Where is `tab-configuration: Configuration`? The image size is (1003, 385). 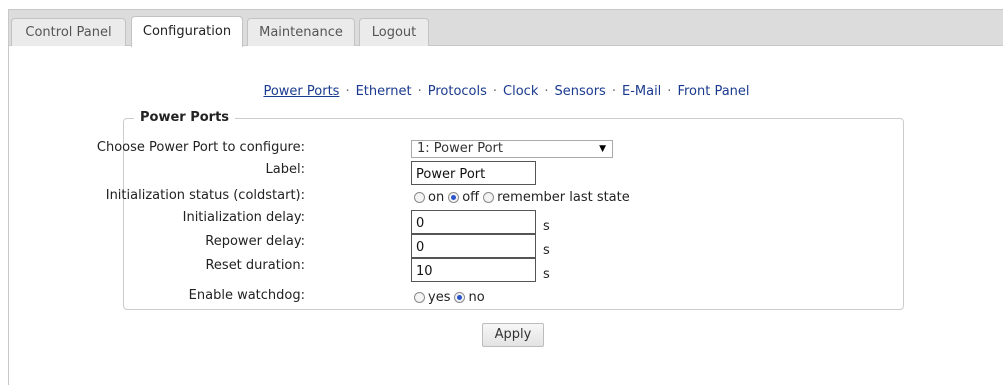
tab-configuration: Configuration is located at coordinates (187, 31).